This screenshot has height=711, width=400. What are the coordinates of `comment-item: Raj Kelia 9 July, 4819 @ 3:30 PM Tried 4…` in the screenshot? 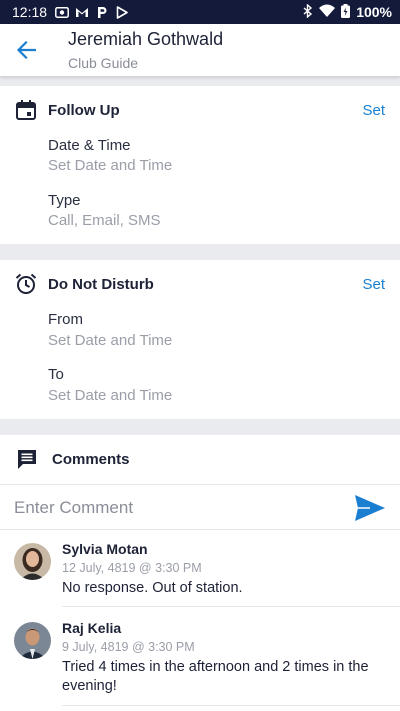 It's located at (200, 659).